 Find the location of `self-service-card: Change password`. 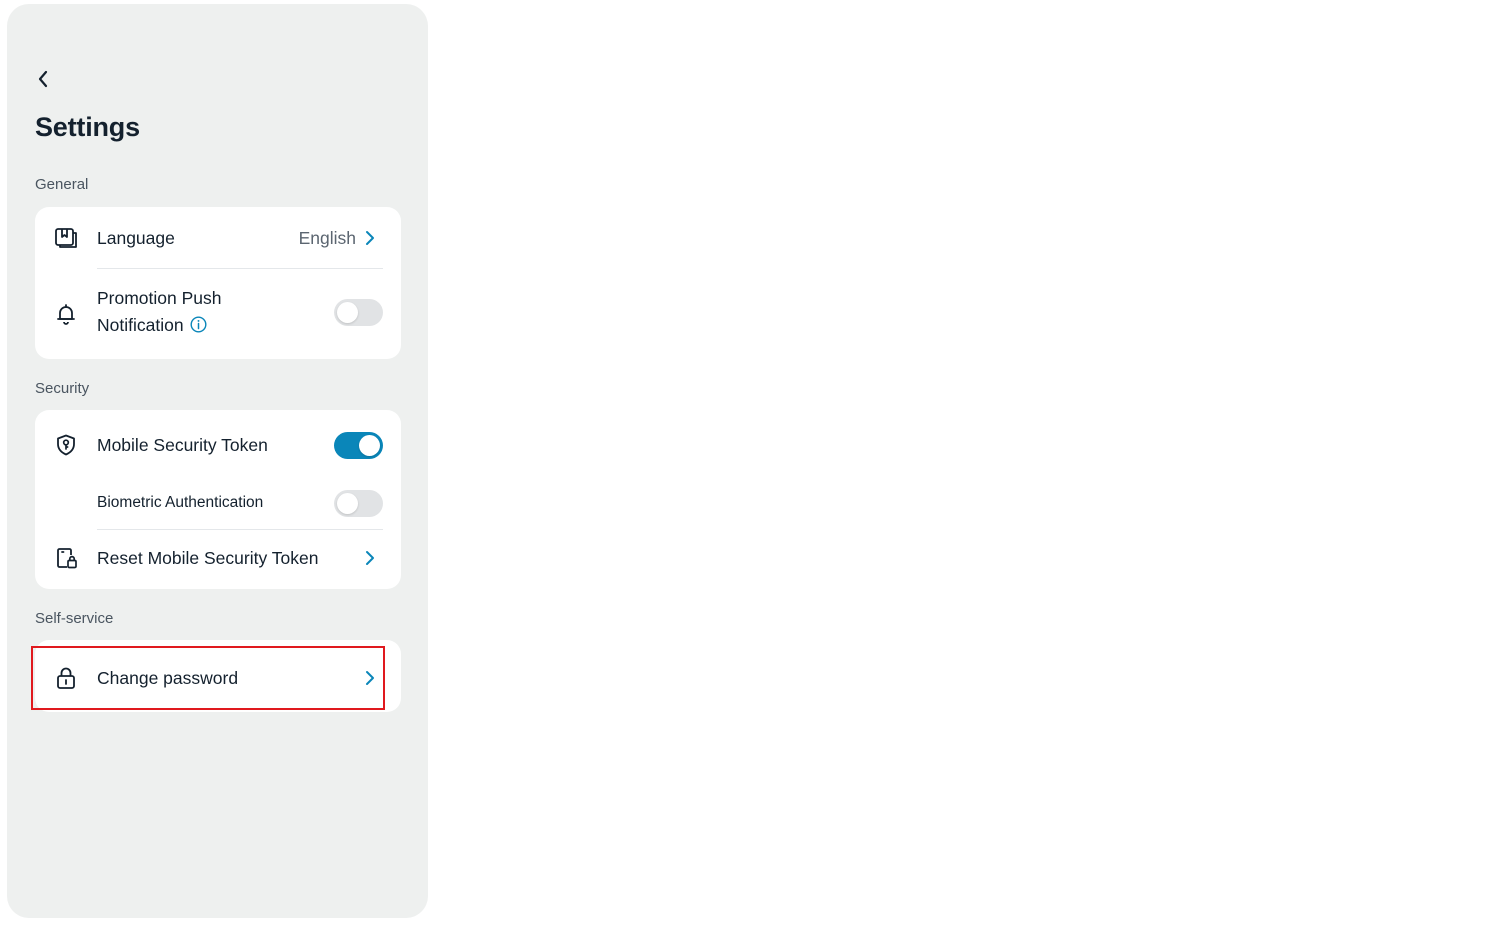

self-service-card: Change password is located at coordinates (218, 676).